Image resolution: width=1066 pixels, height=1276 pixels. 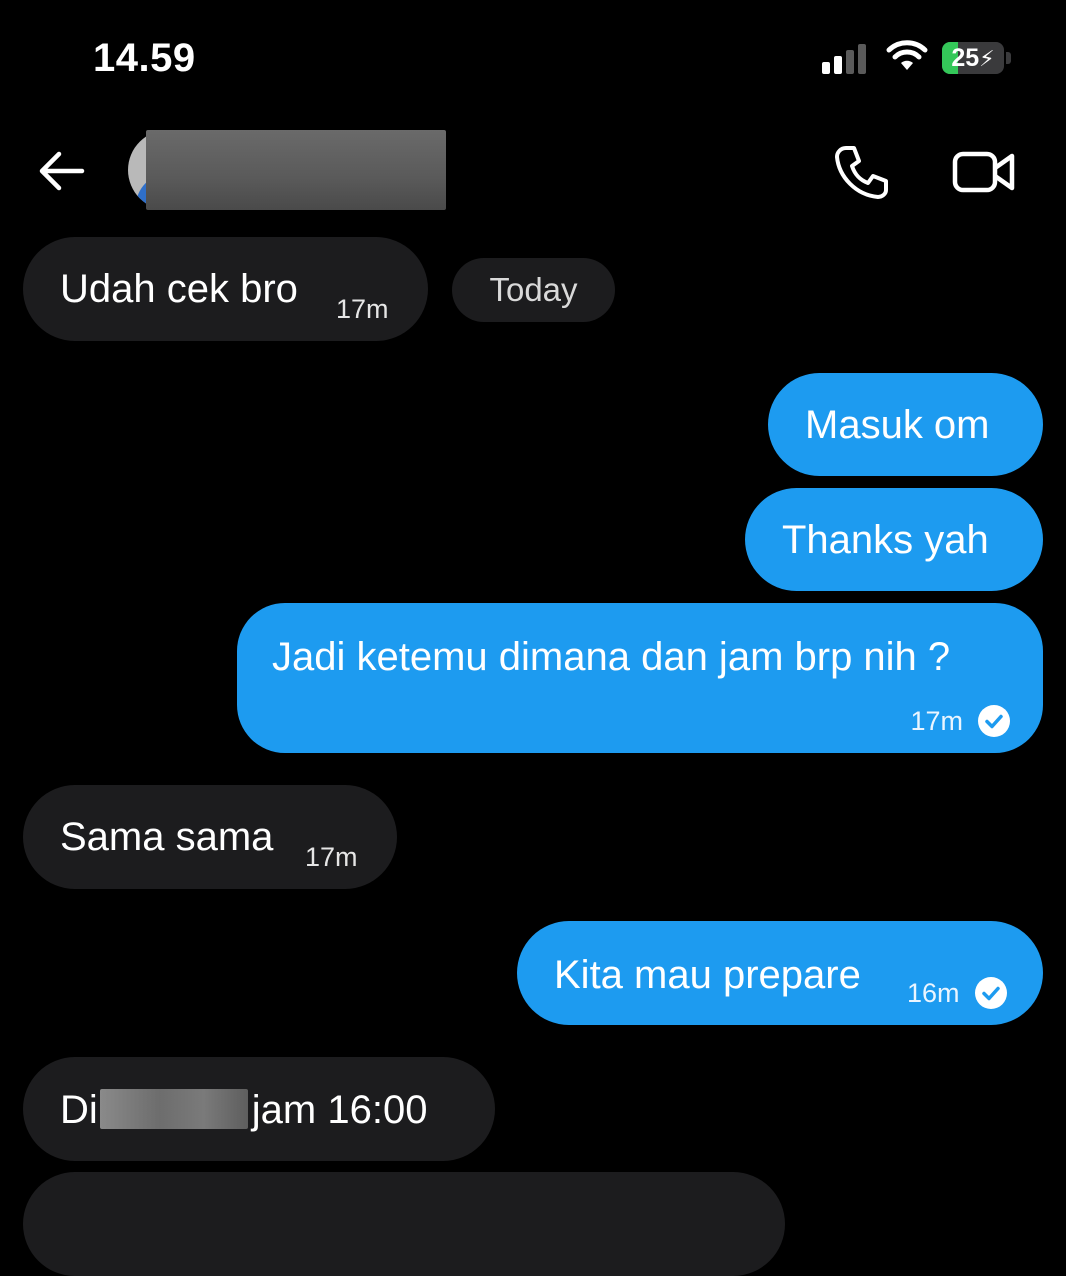 I want to click on redacted-text, so click(x=173, y=1109).